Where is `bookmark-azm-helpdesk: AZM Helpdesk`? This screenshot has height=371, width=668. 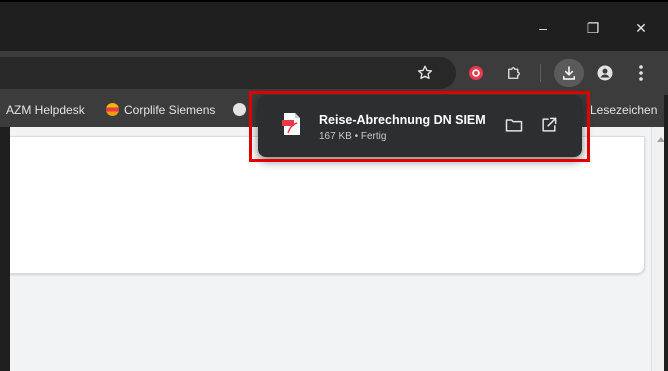
bookmark-azm-helpdesk: AZM Helpdesk is located at coordinates (45, 110).